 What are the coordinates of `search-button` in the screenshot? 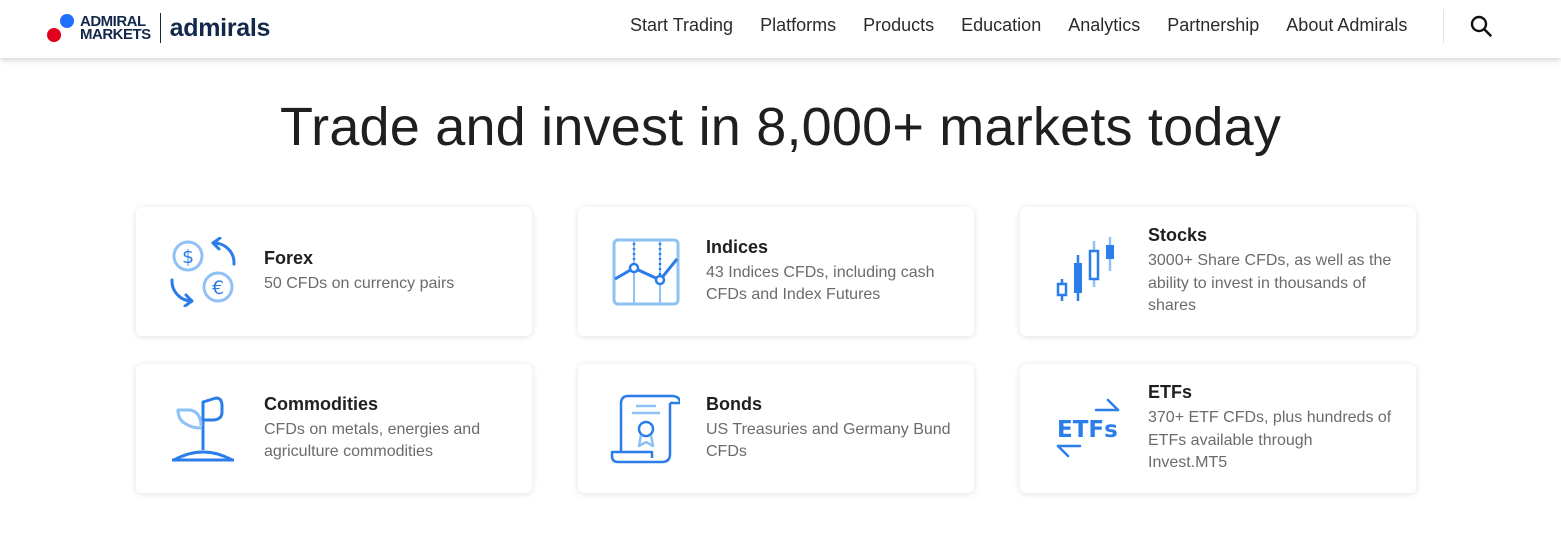 It's located at (1481, 26).